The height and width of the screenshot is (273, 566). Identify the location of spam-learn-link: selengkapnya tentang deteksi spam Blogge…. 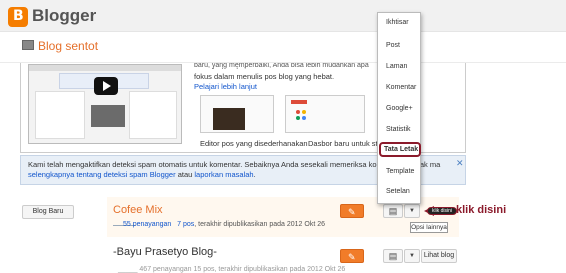
(102, 174).